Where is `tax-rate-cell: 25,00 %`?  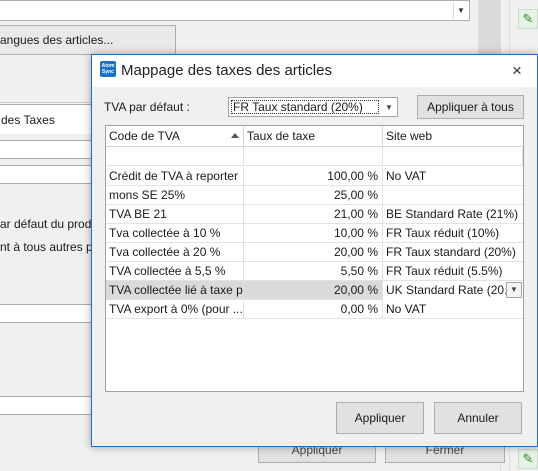
tax-rate-cell: 25,00 % is located at coordinates (313, 195).